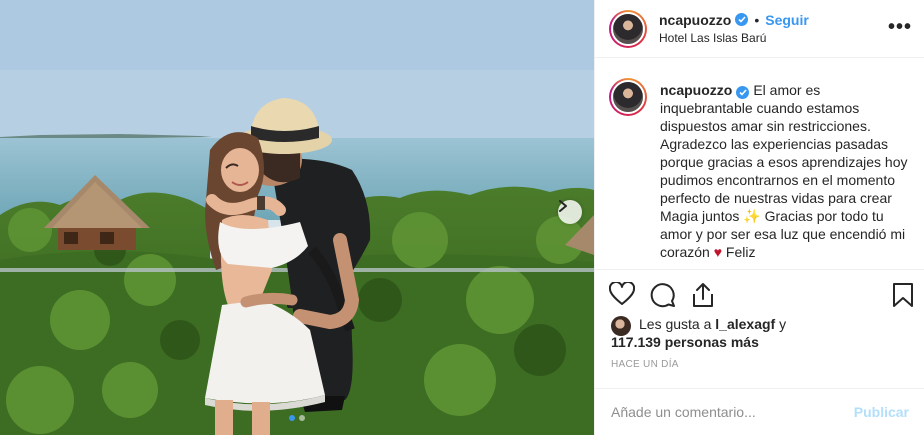  Describe the element at coordinates (703, 296) in the screenshot. I see `share-icon` at that location.